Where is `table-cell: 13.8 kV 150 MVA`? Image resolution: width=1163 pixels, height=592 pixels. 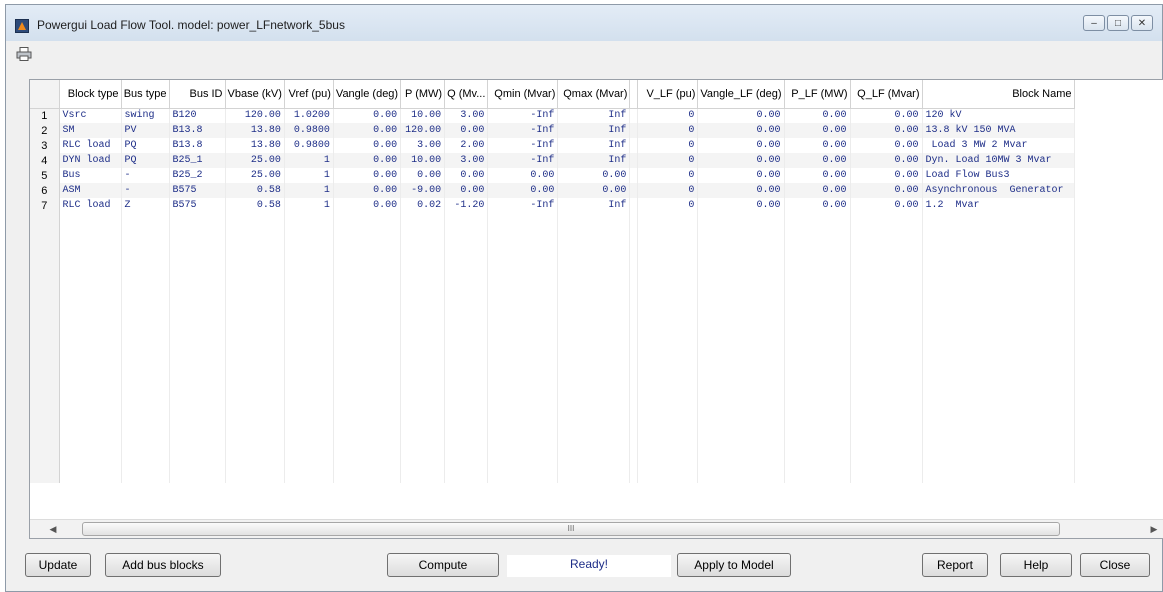 table-cell: 13.8 kV 150 MVA is located at coordinates (998, 130).